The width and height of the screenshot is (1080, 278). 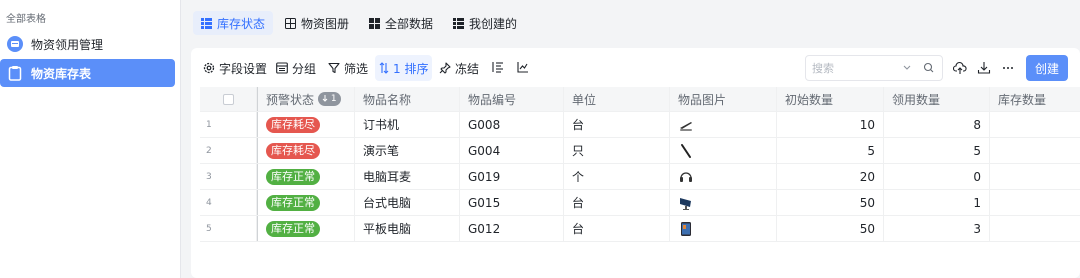 I want to click on table-row: 3 库存正常 电脑耳麦 G019 个 20 0, so click(x=640, y=177).